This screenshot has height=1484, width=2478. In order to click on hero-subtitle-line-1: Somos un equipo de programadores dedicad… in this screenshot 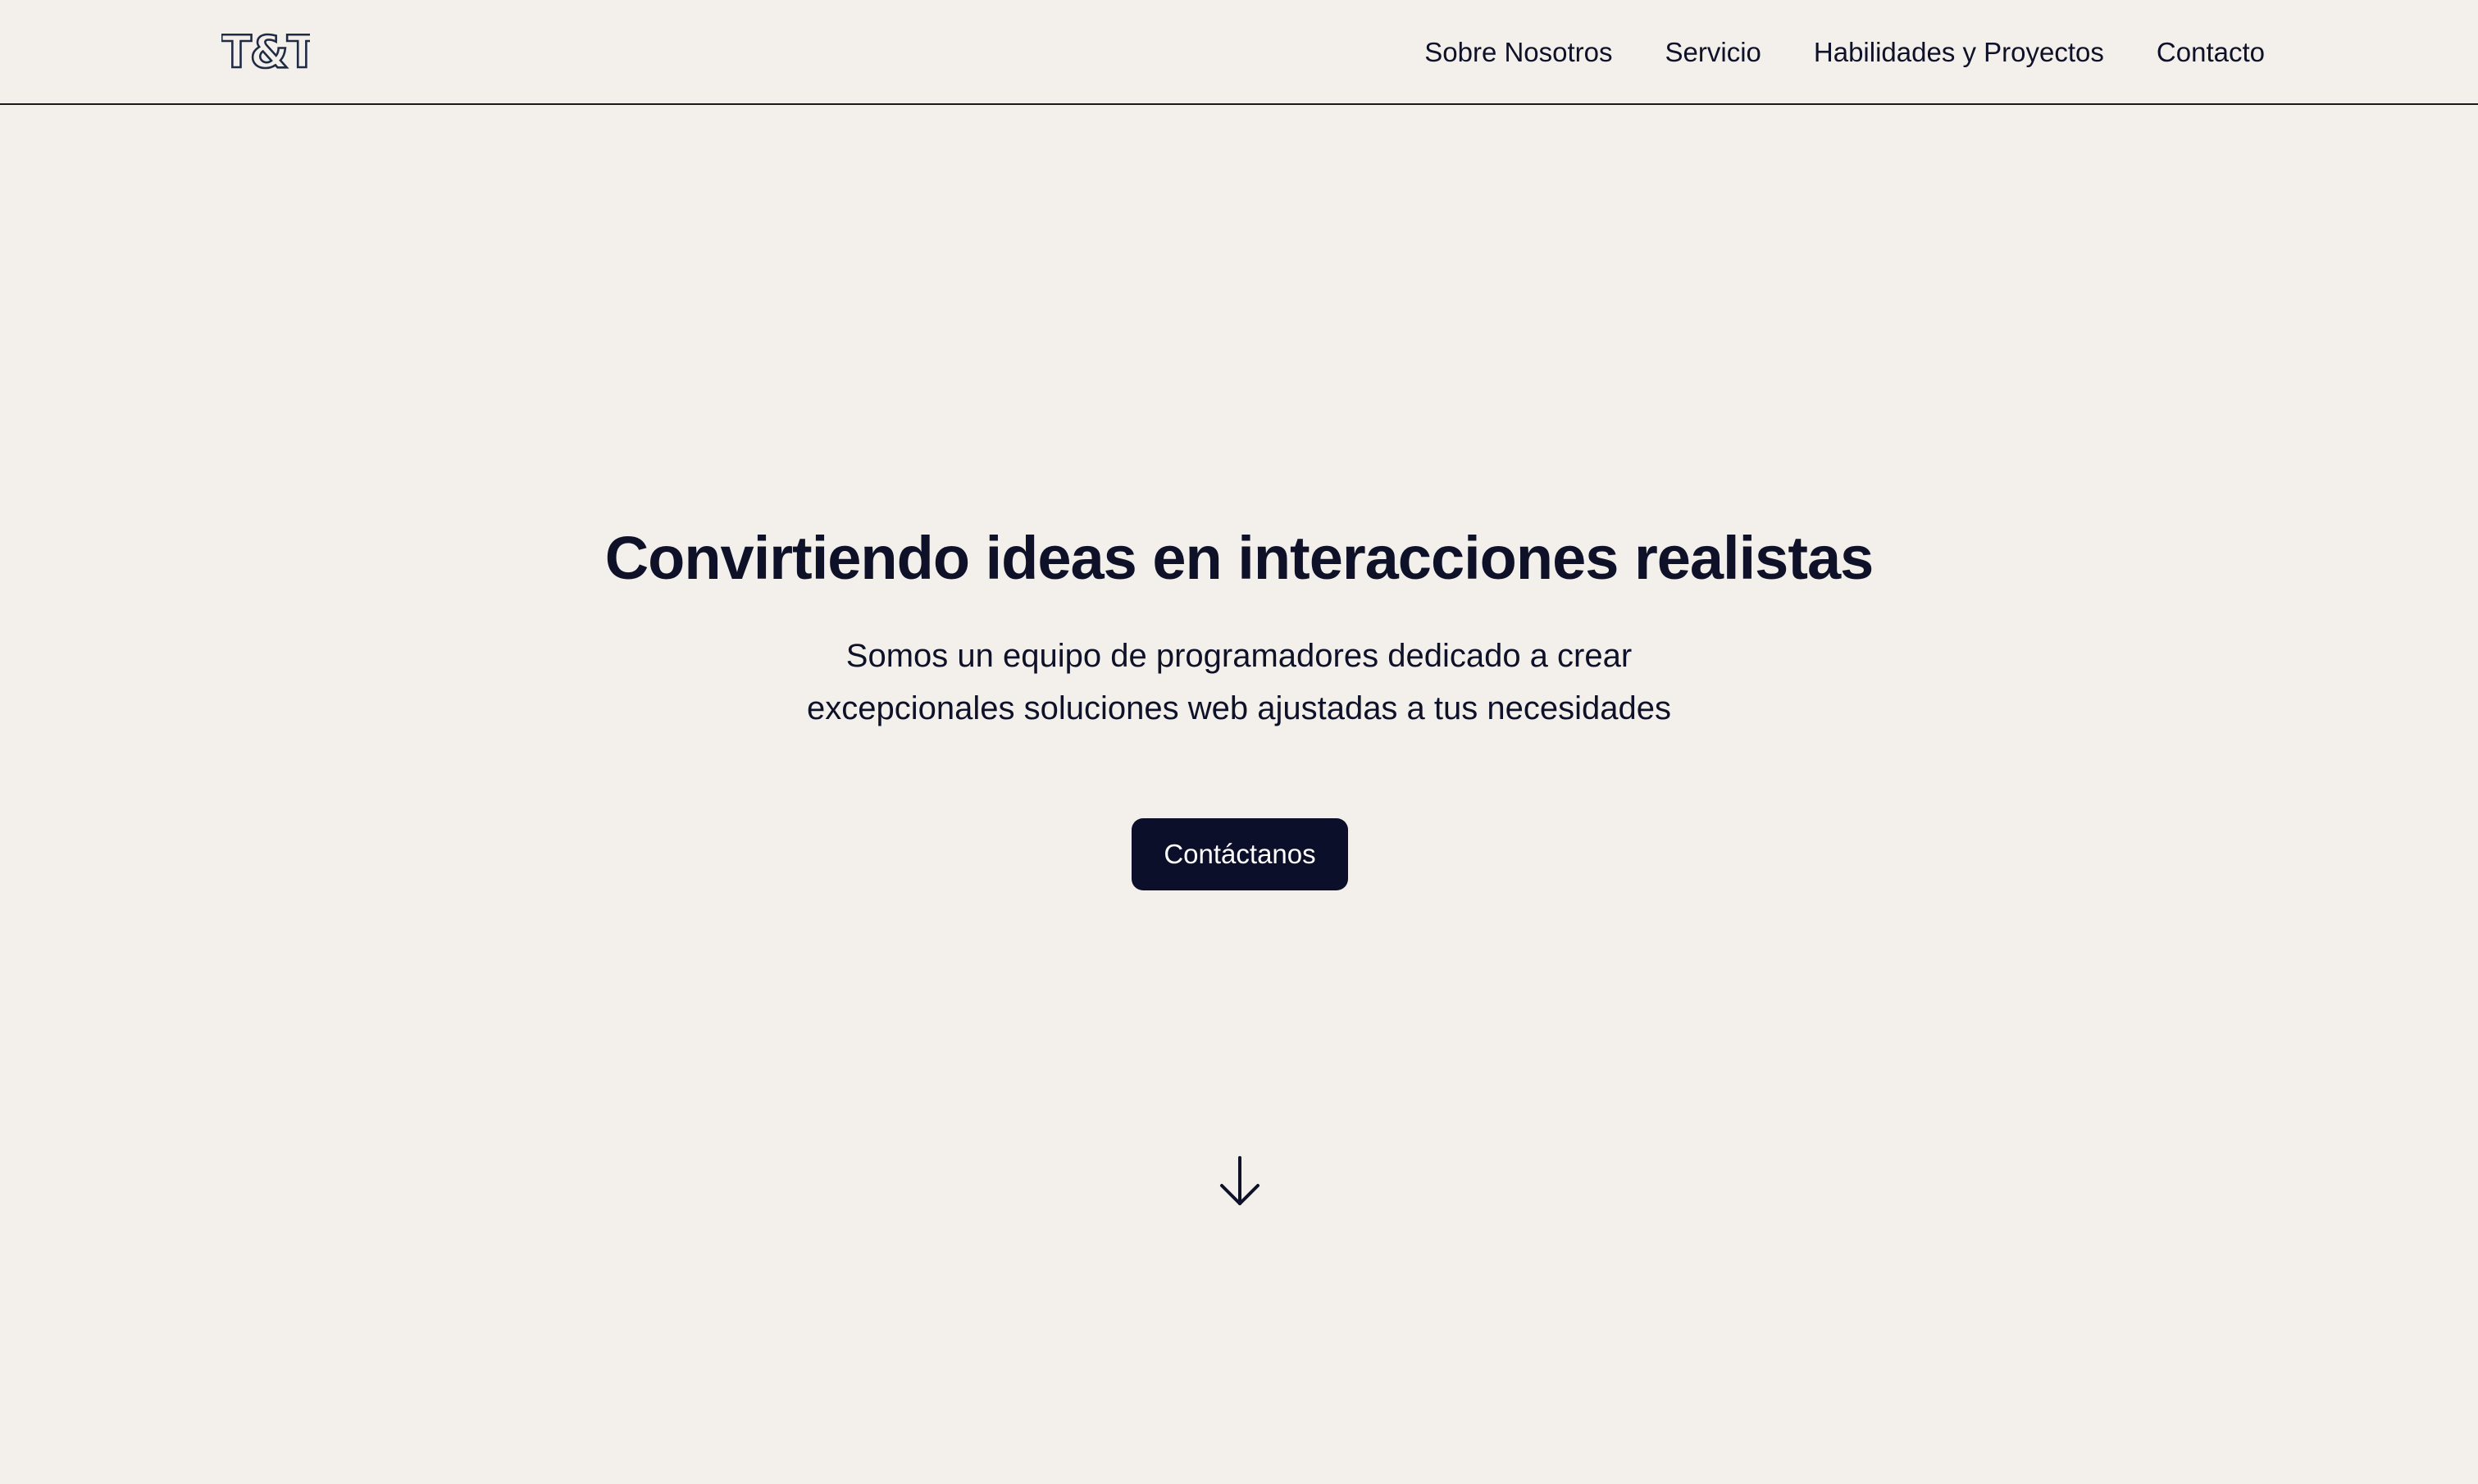, I will do `click(1239, 656)`.